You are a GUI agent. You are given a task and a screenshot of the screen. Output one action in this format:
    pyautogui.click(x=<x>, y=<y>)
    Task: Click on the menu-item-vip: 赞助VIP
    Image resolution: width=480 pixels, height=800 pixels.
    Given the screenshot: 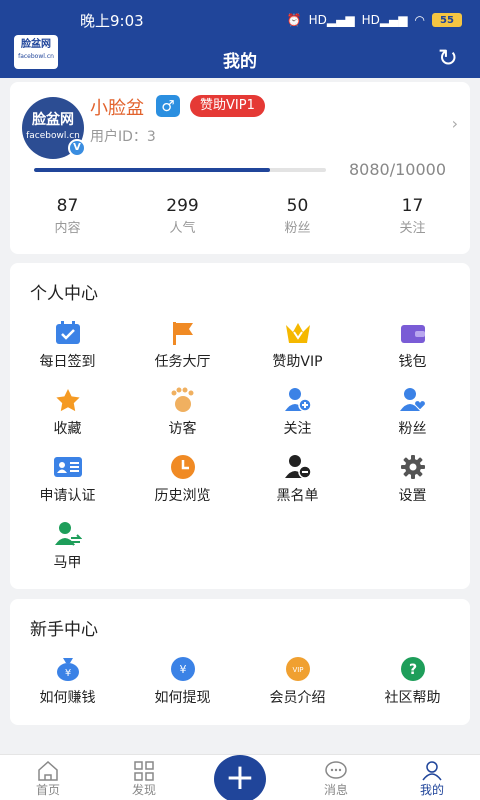 What is the action you would take?
    pyautogui.click(x=297, y=352)
    